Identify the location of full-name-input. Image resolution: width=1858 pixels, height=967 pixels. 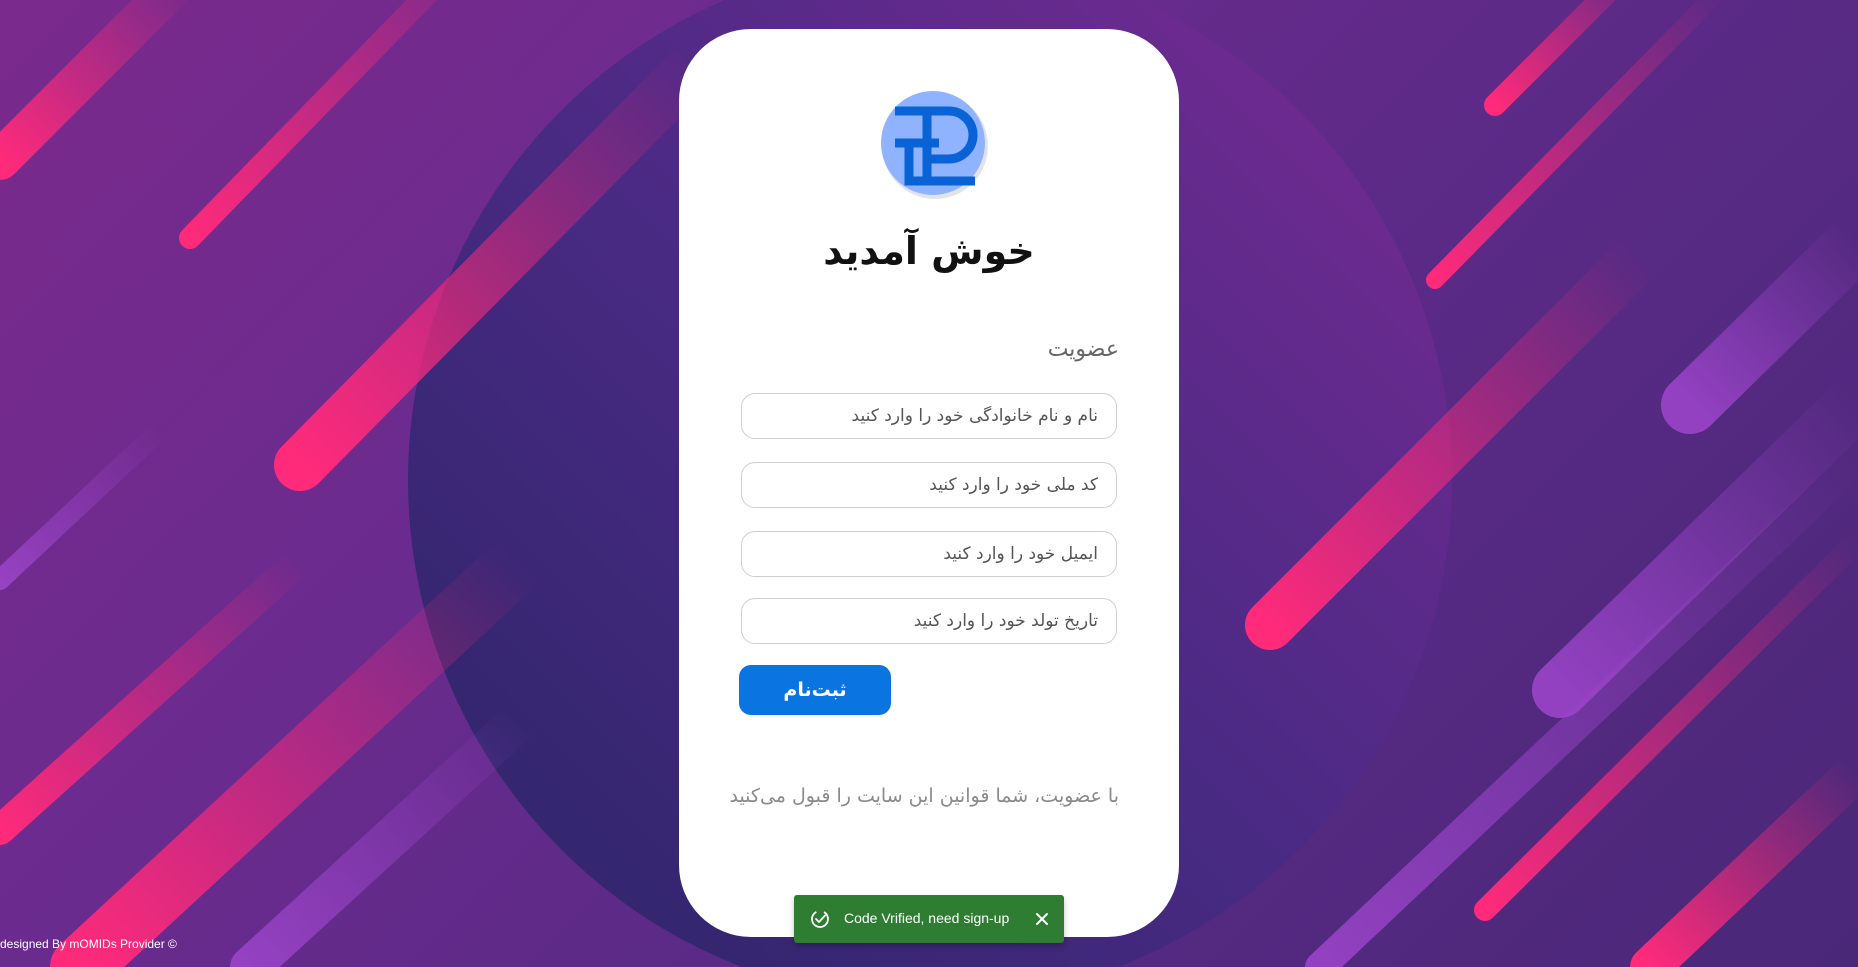
(929, 416).